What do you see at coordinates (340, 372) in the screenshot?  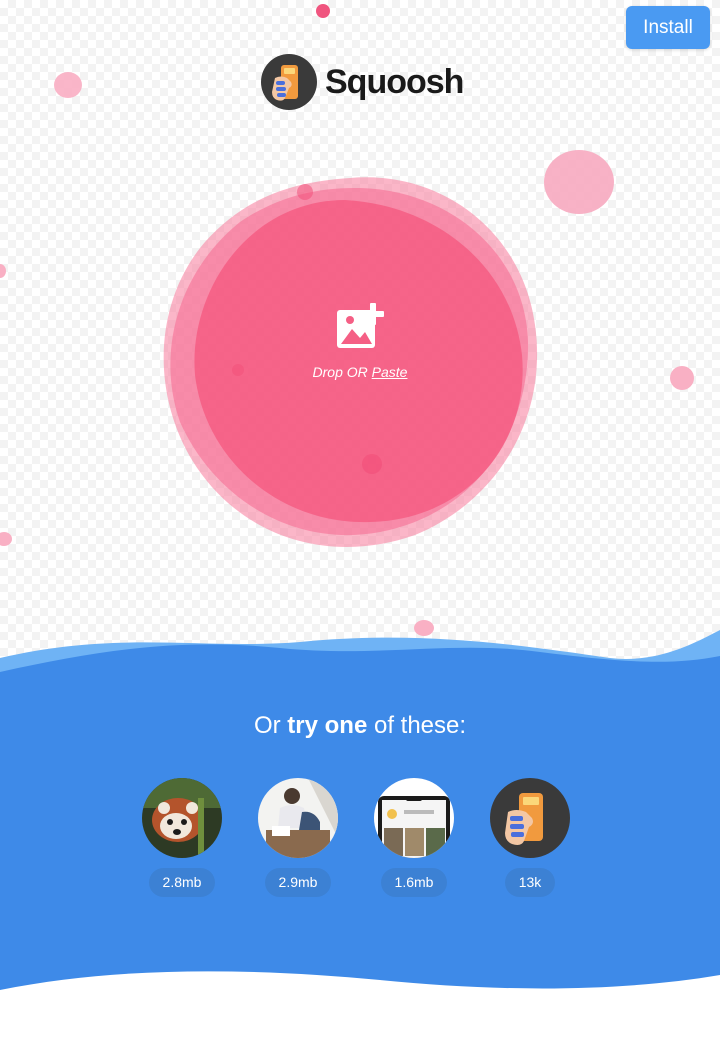 I see `drop-or-label: Drop OR` at bounding box center [340, 372].